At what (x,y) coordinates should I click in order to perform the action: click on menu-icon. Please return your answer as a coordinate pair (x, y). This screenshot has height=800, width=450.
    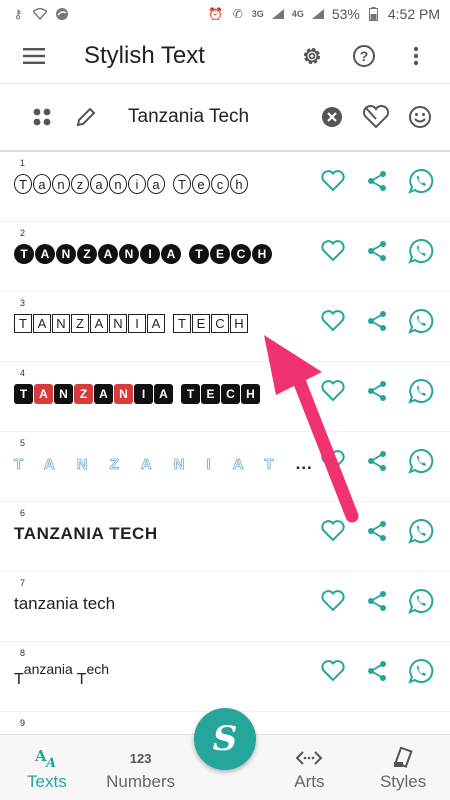
    Looking at the image, I should click on (34, 56).